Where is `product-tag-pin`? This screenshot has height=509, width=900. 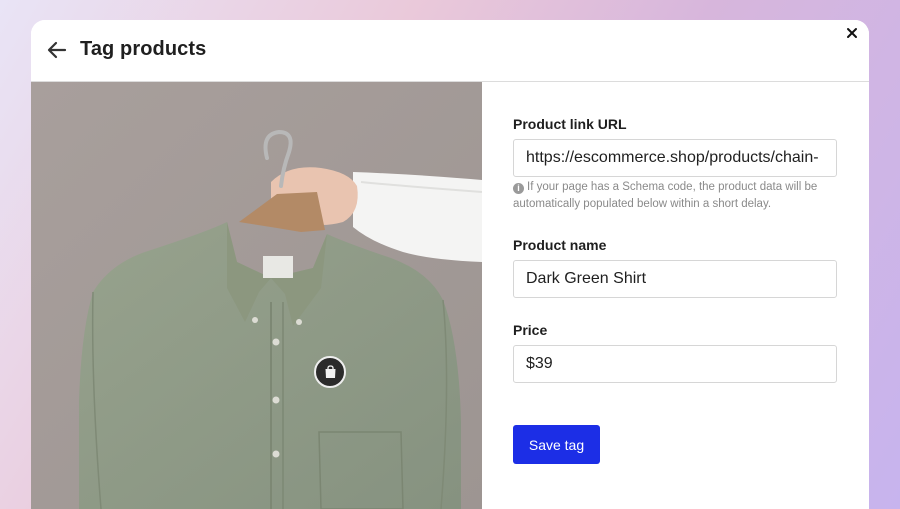 product-tag-pin is located at coordinates (330, 372).